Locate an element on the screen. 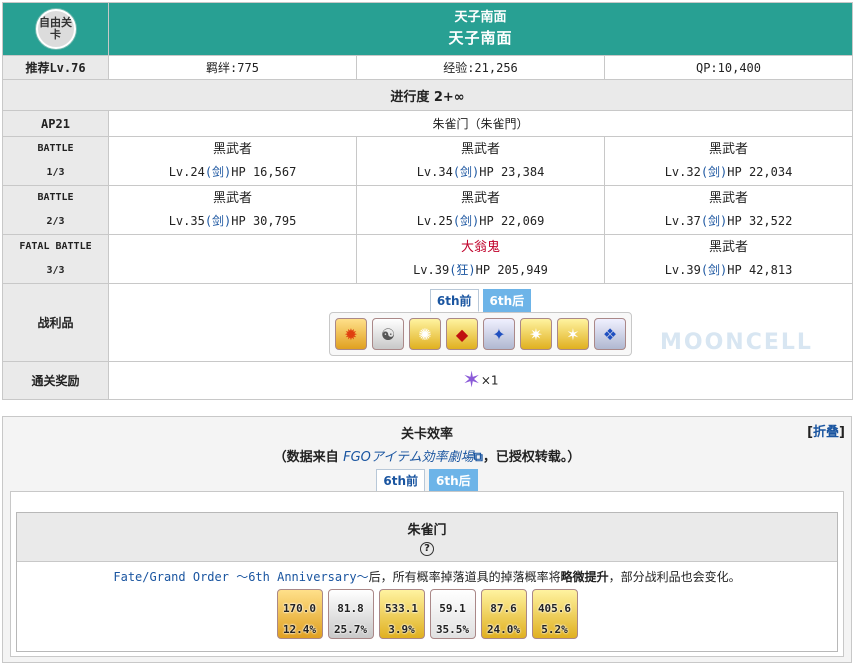  efficiency-source: （数据来自 FGOアイテム効率劇場⧉，已授权转载。） is located at coordinates (427, 455).